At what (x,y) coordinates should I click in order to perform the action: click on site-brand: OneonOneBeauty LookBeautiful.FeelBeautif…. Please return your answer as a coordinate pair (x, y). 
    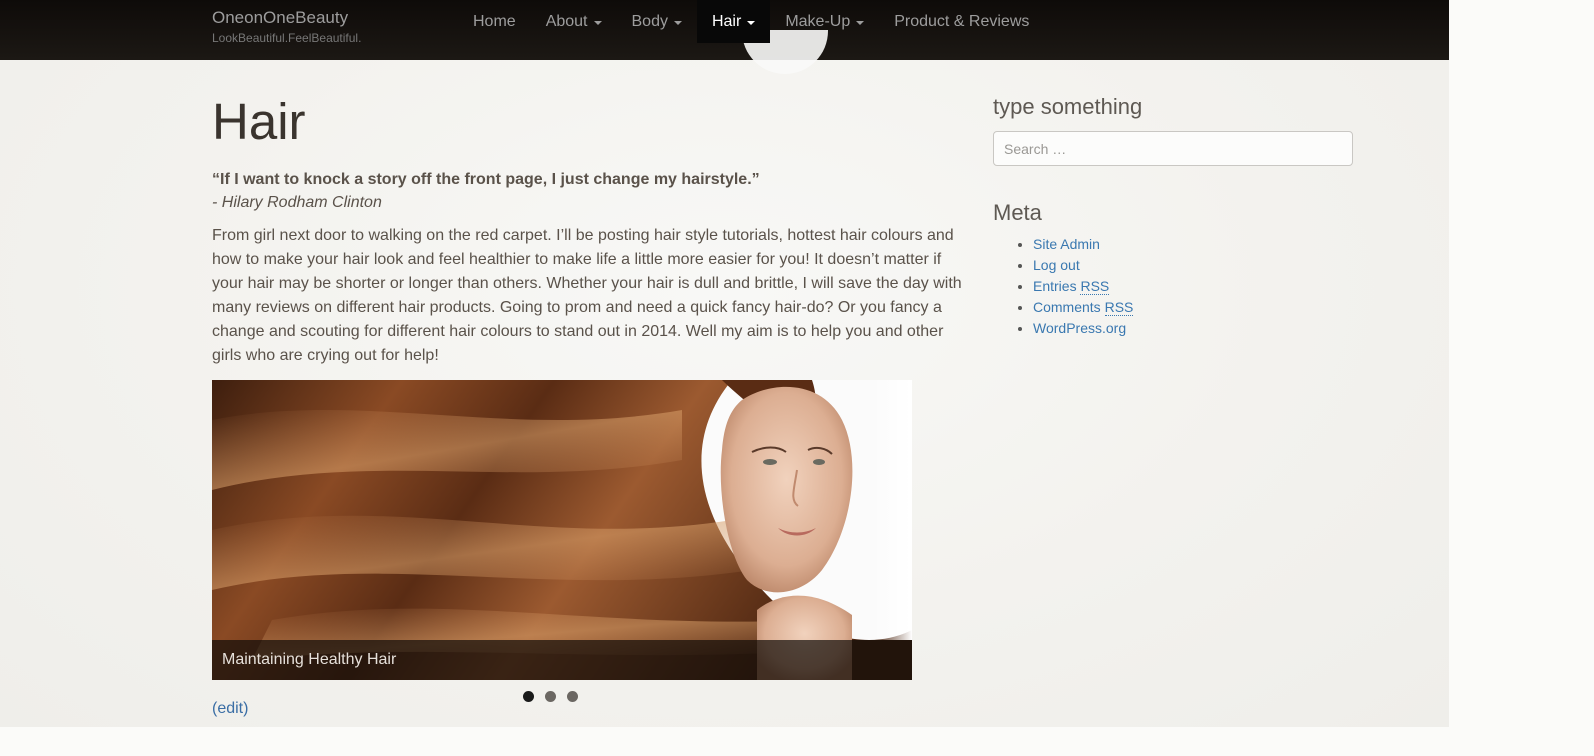
    Looking at the image, I should click on (286, 27).